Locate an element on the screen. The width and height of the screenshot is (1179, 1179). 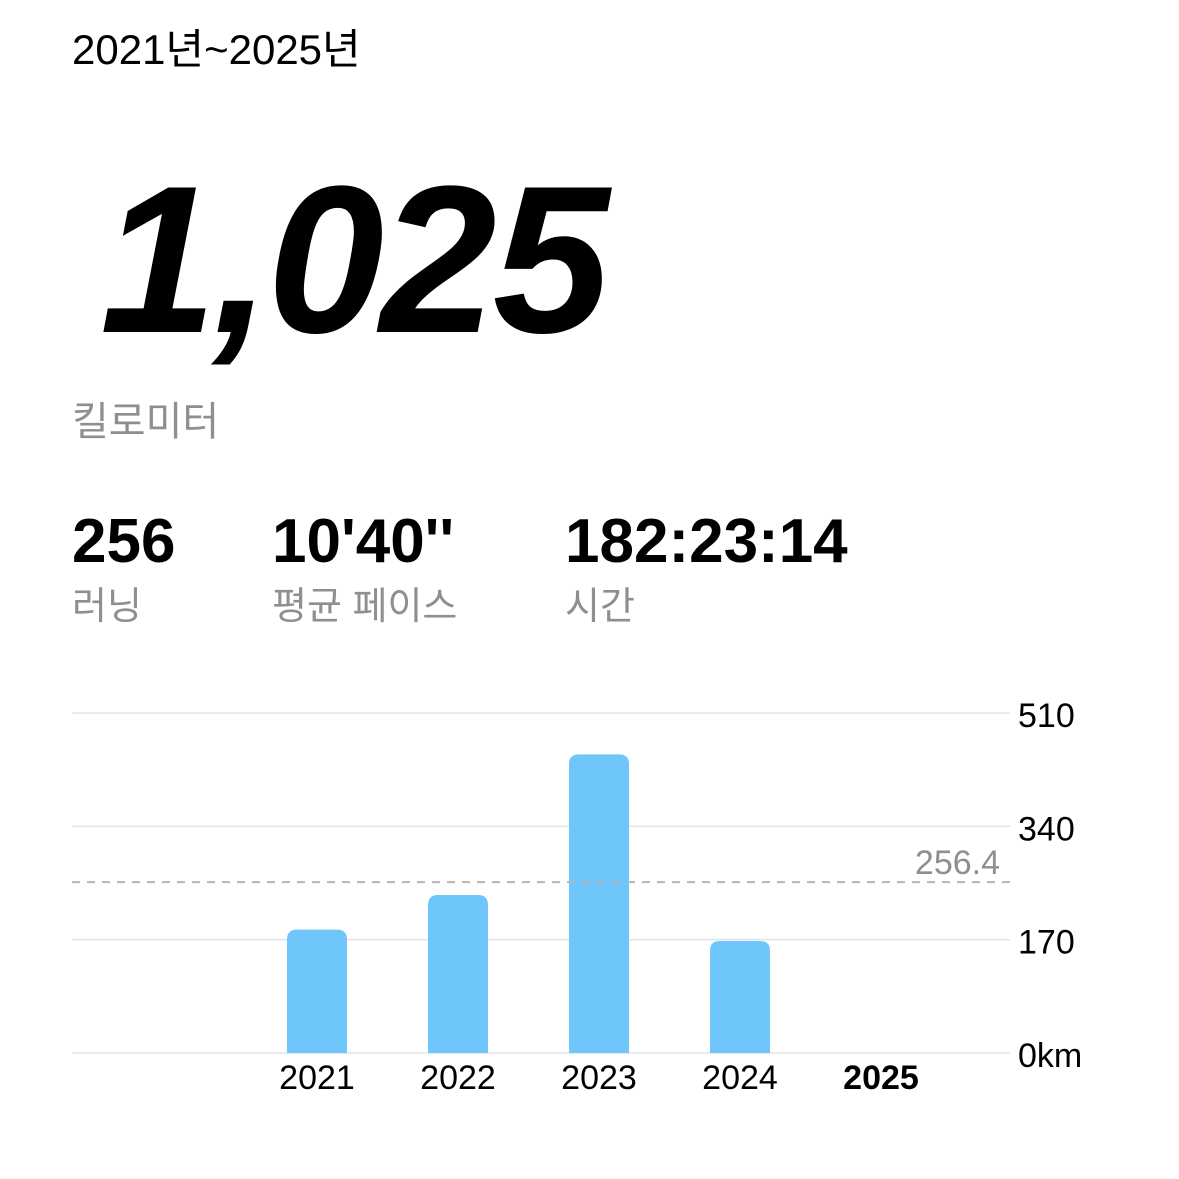
y-tick-label-0: 510 is located at coordinates (1046, 716).